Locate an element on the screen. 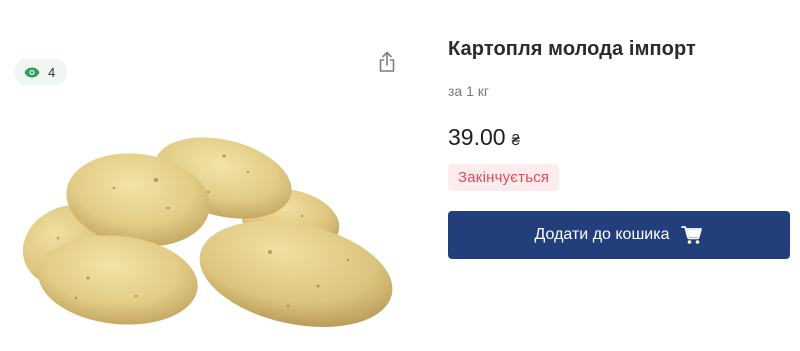 This screenshot has width=800, height=351. add-to-cart-button: Додати до кошика is located at coordinates (619, 235).